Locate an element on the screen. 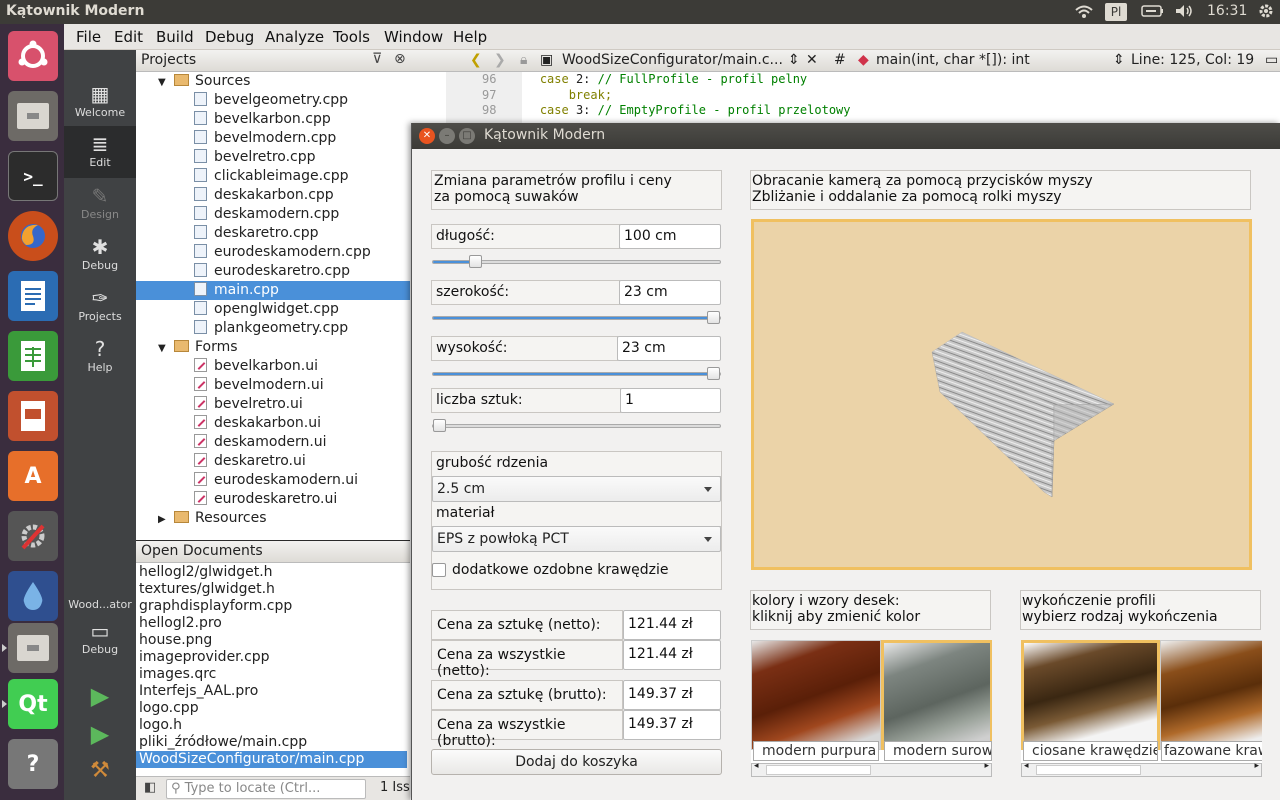 This screenshot has width=1280, height=800. menu-tools: Tools is located at coordinates (351, 37).